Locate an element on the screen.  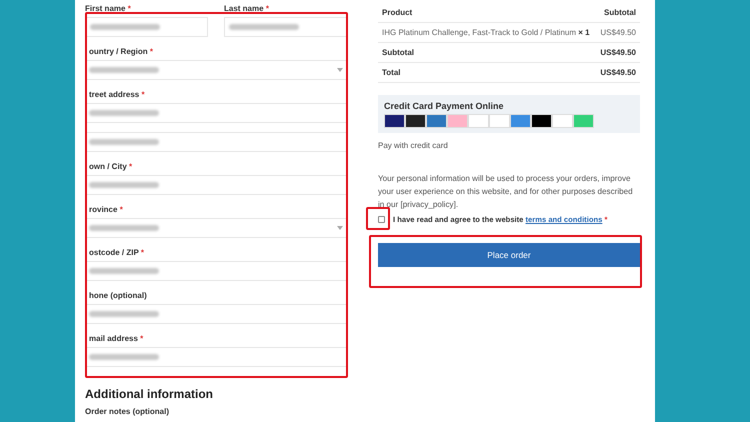
field-label: Order notes (optional) is located at coordinates (127, 412).